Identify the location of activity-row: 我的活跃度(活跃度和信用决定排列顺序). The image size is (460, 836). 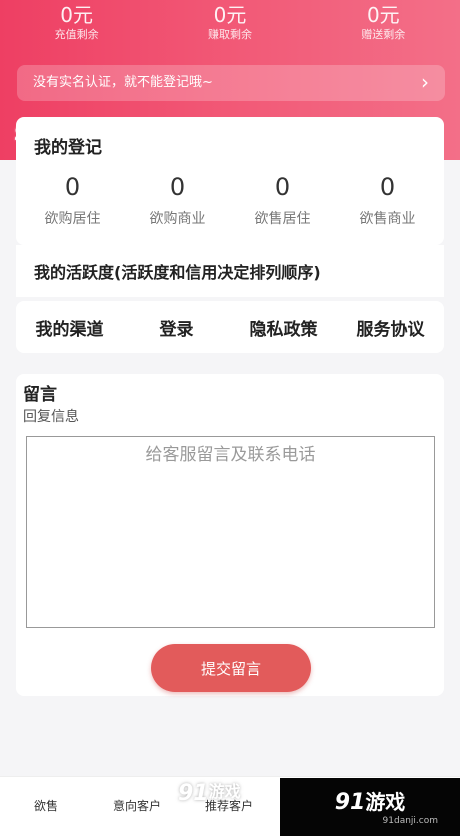
(230, 271).